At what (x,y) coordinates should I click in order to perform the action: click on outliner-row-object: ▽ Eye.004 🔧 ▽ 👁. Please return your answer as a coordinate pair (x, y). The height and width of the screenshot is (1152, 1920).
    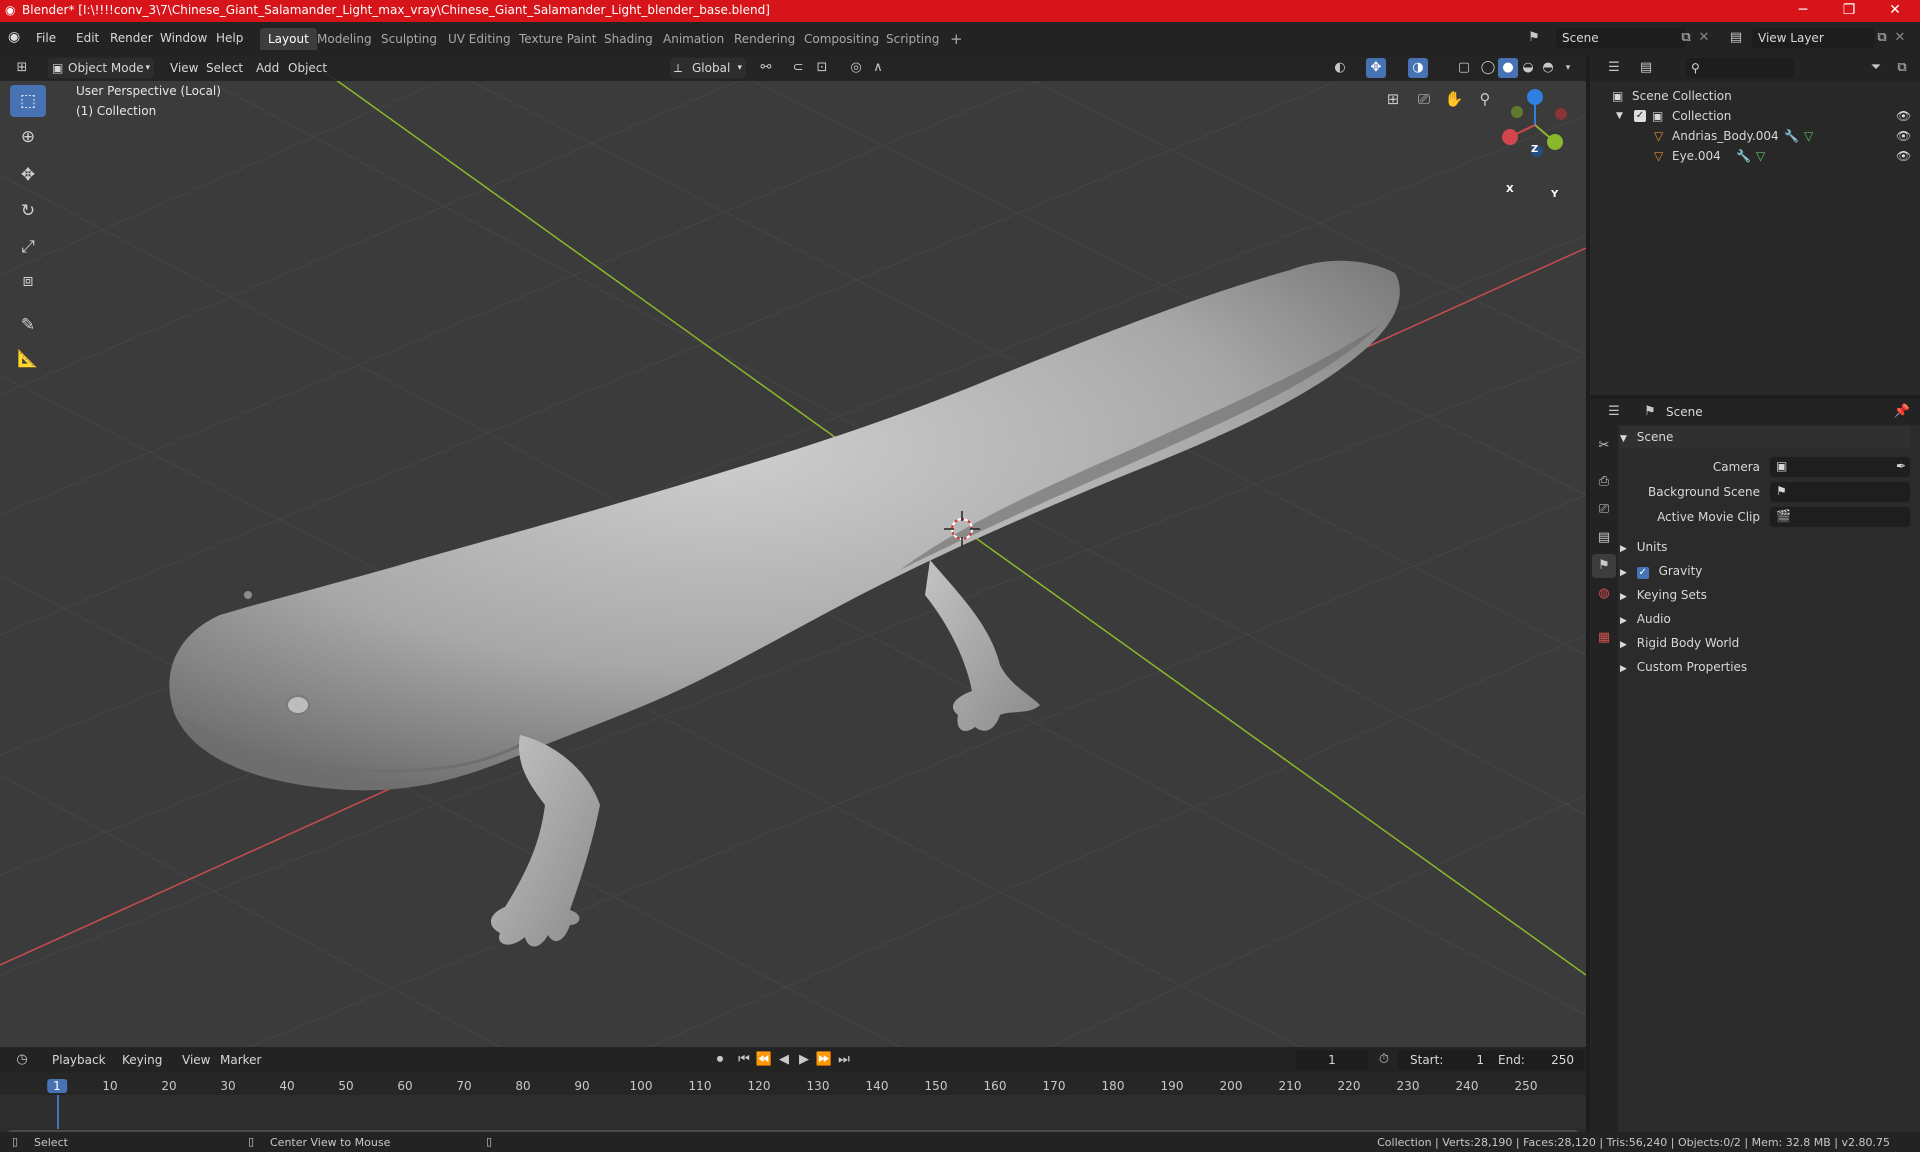
    Looking at the image, I should click on (1755, 156).